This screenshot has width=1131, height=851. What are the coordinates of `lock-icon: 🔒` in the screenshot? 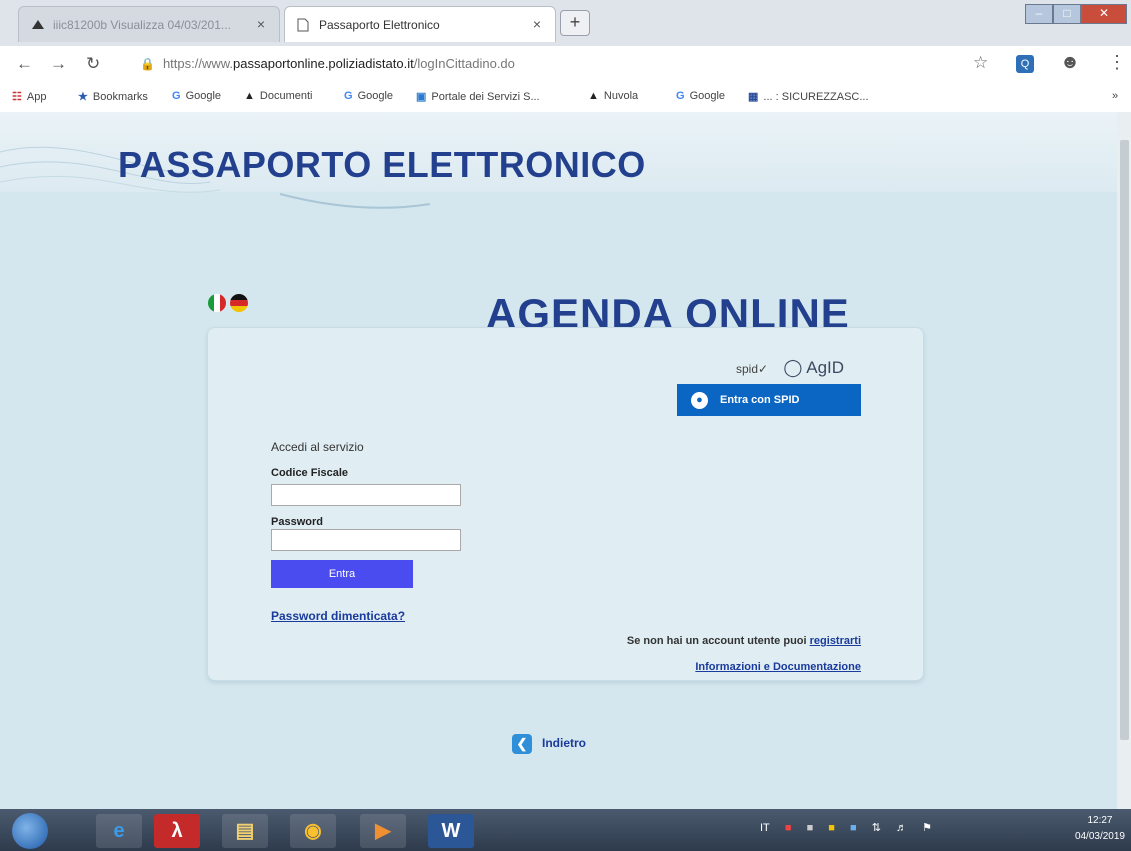 It's located at (147, 64).